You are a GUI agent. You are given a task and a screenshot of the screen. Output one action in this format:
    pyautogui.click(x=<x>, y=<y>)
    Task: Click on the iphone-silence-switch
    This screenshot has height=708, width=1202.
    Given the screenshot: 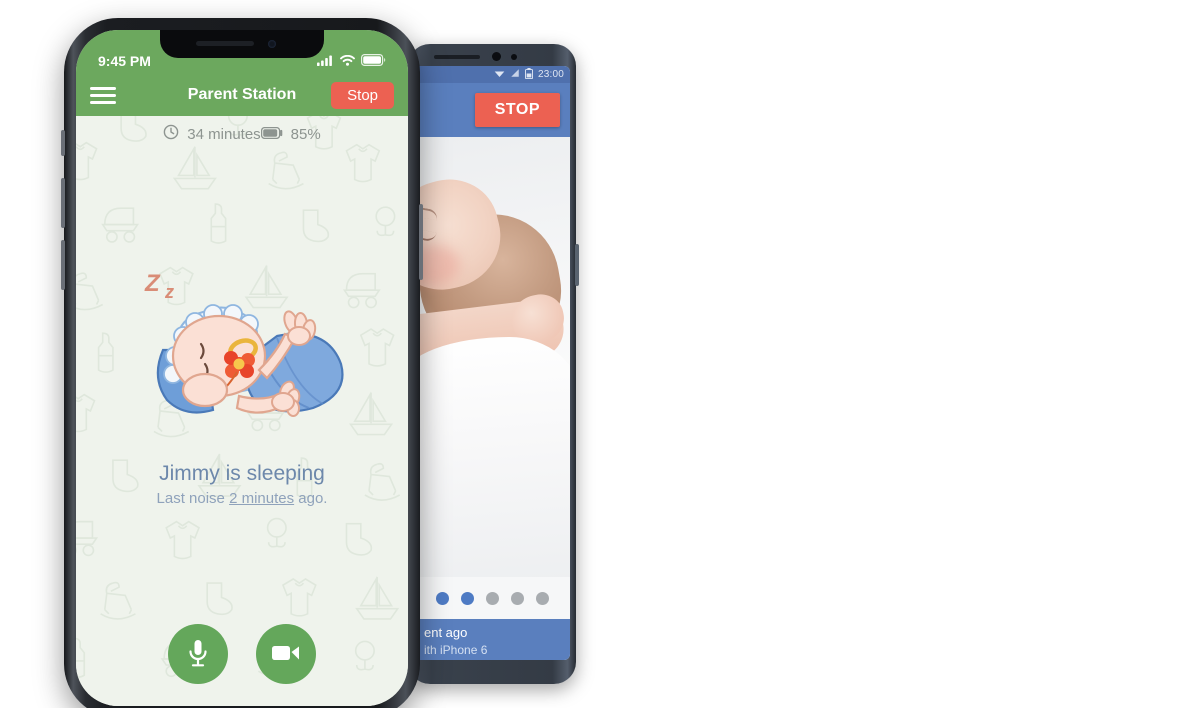 What is the action you would take?
    pyautogui.click(x=63, y=143)
    